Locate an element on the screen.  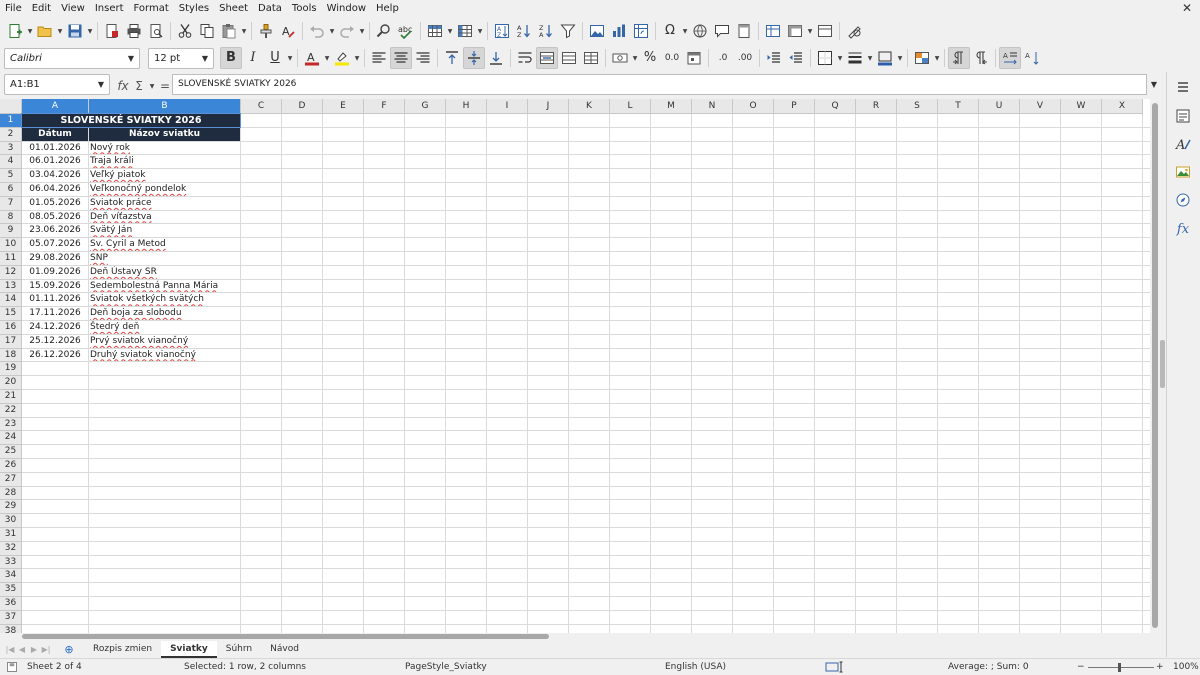
center-vertically-icon is located at coordinates (474, 58).